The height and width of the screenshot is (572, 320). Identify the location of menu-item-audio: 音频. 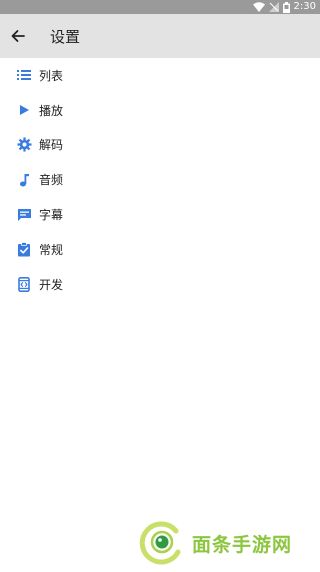
(160, 179).